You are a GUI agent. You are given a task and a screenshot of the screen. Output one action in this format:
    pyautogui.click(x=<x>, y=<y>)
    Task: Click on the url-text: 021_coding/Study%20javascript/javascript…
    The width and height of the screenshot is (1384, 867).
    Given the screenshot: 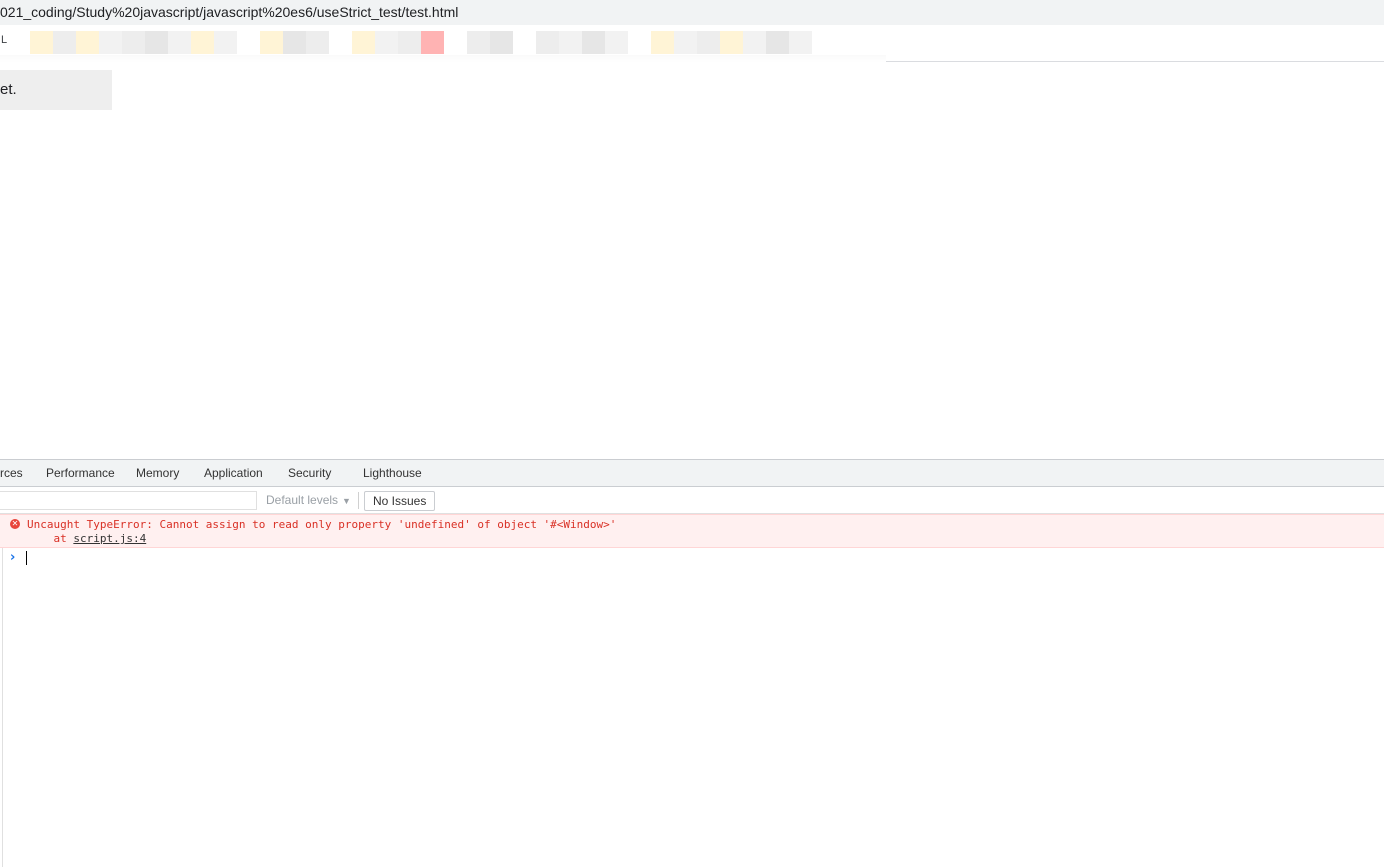 What is the action you would take?
    pyautogui.click(x=229, y=12)
    